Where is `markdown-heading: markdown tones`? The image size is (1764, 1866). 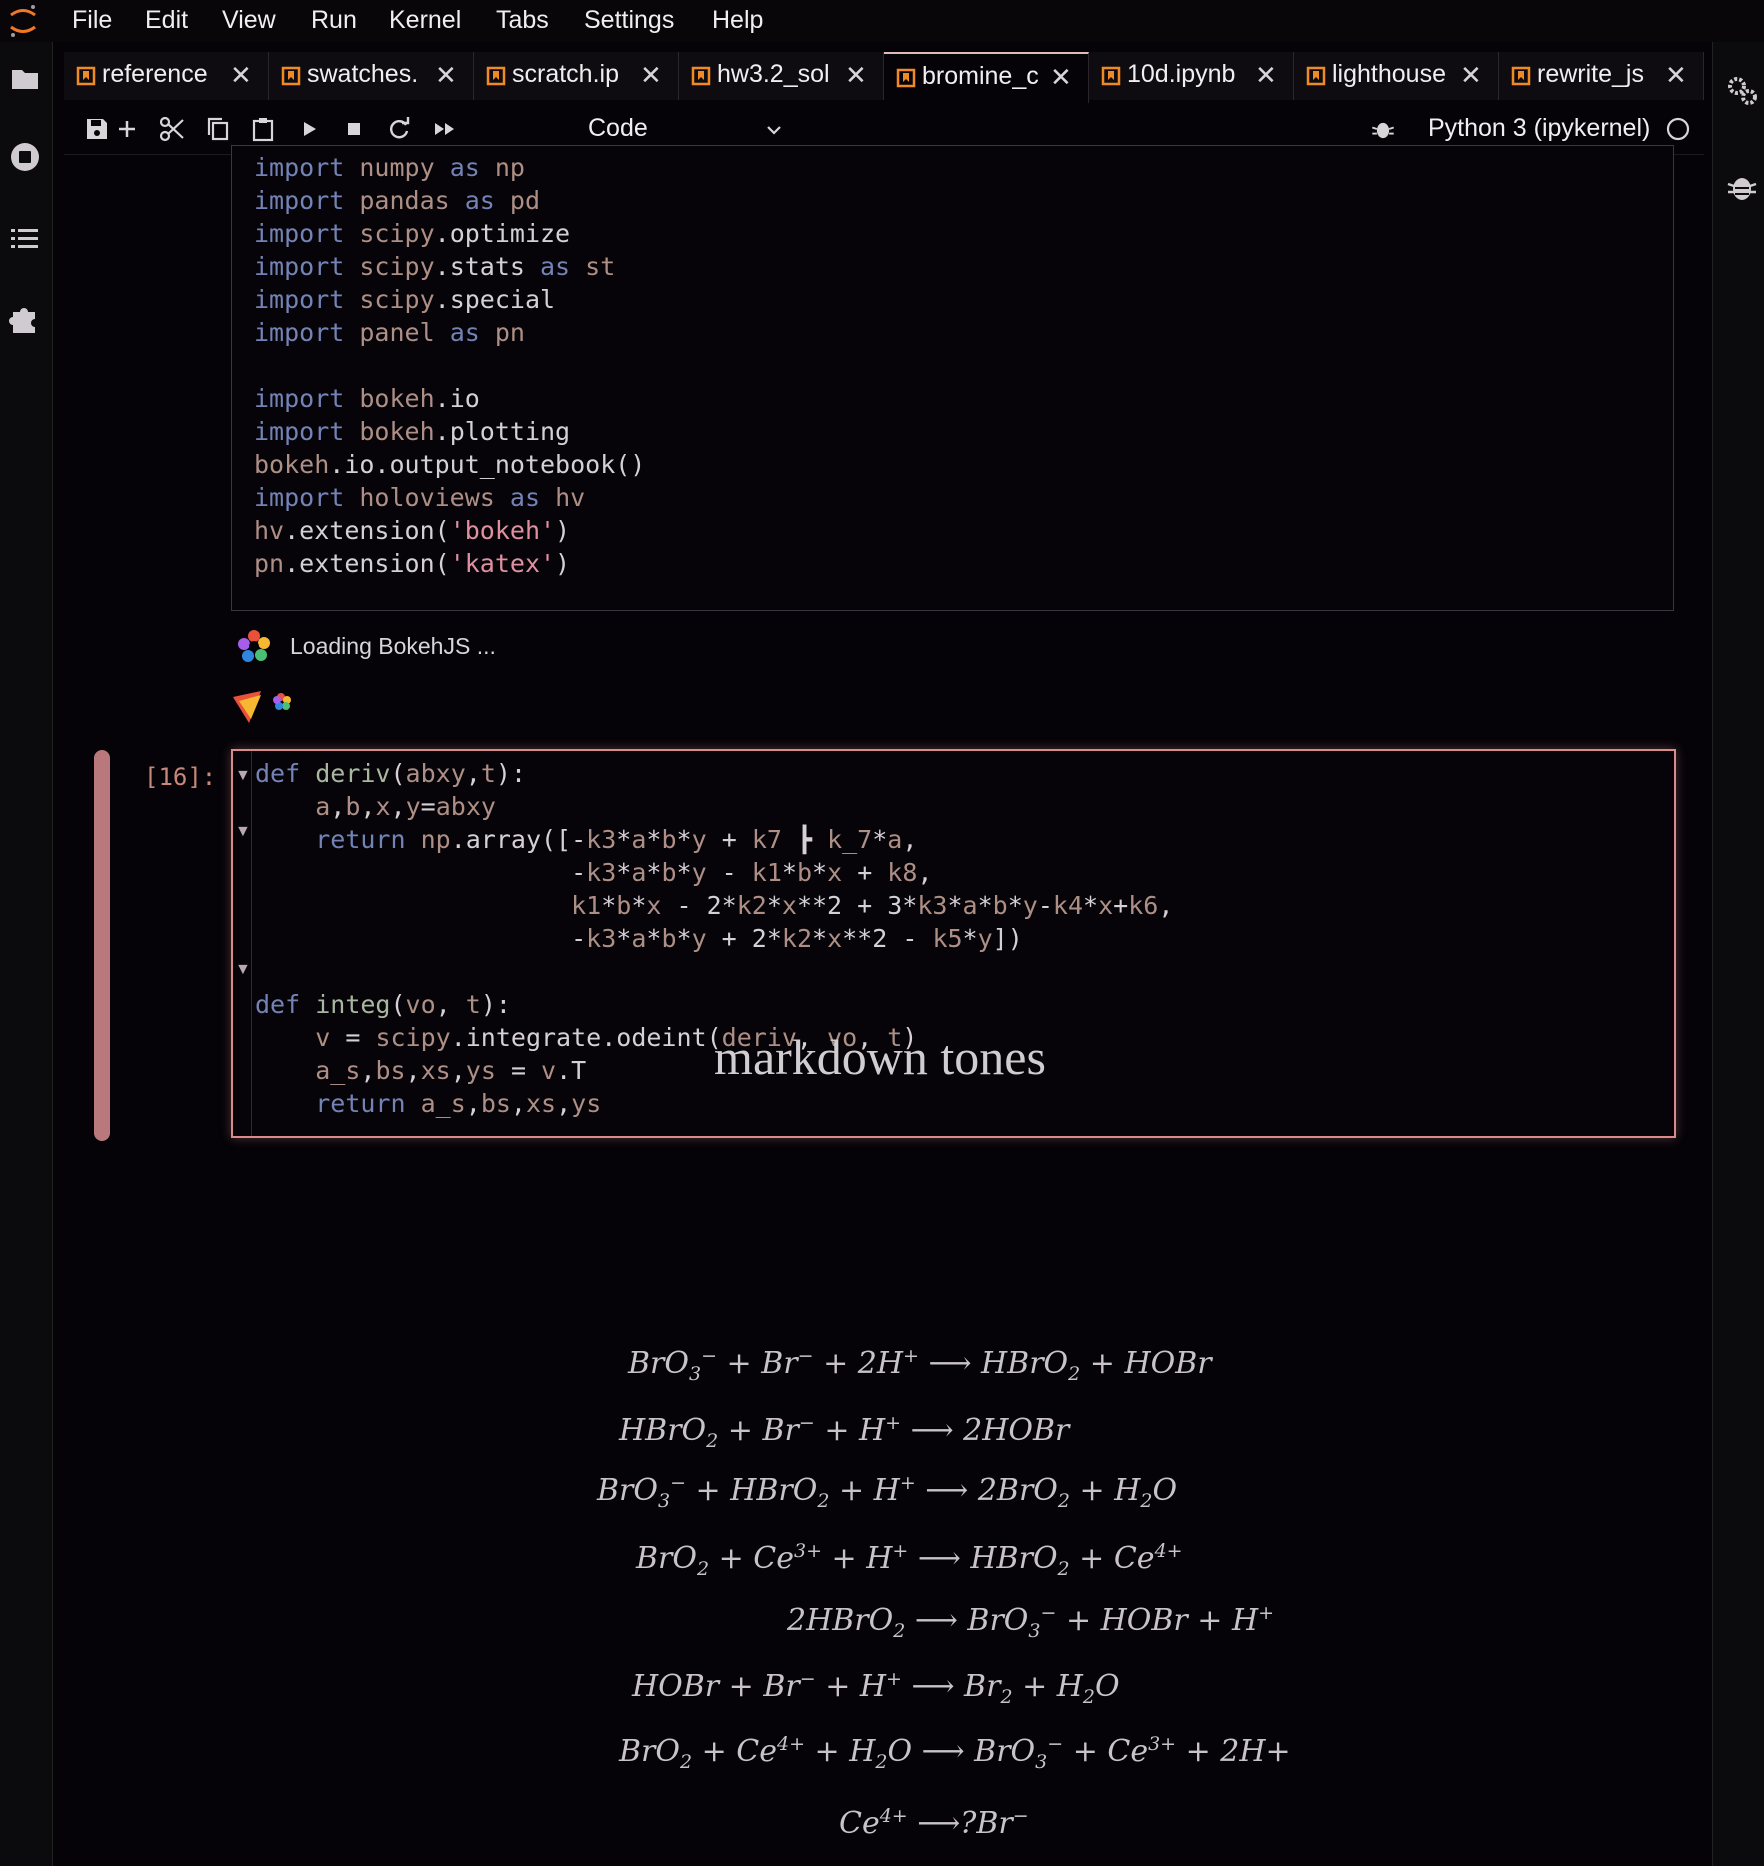
markdown-heading: markdown tones is located at coordinates (880, 1057).